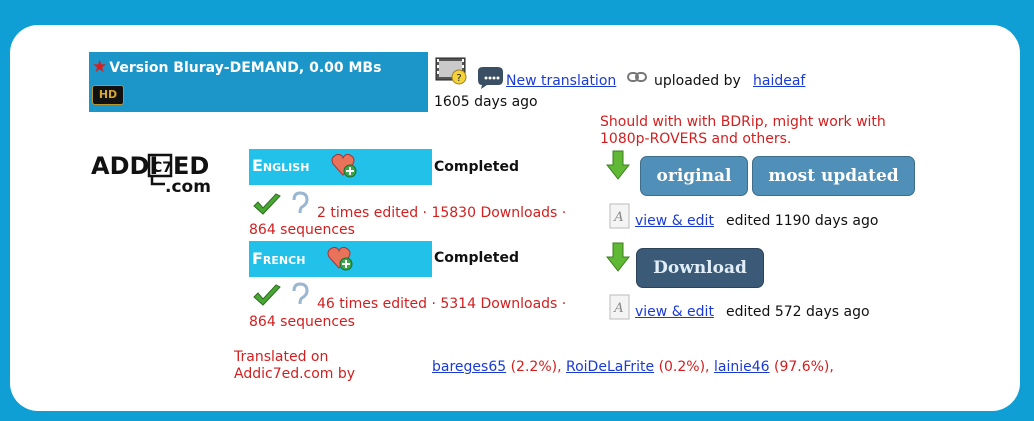 Image resolution: width=1034 pixels, height=421 pixels. Describe the element at coordinates (561, 81) in the screenshot. I see `new-translation-link: New translation` at that location.